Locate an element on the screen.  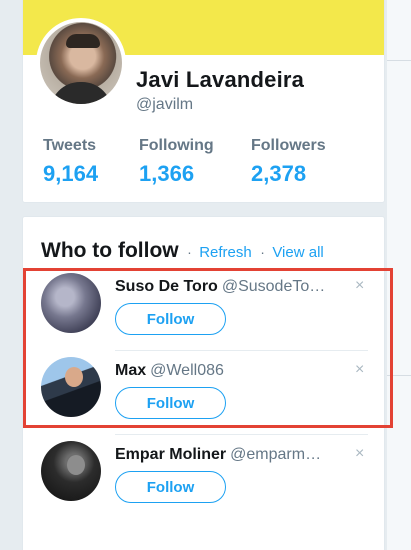
profile-handle: @javilm is located at coordinates (164, 105).